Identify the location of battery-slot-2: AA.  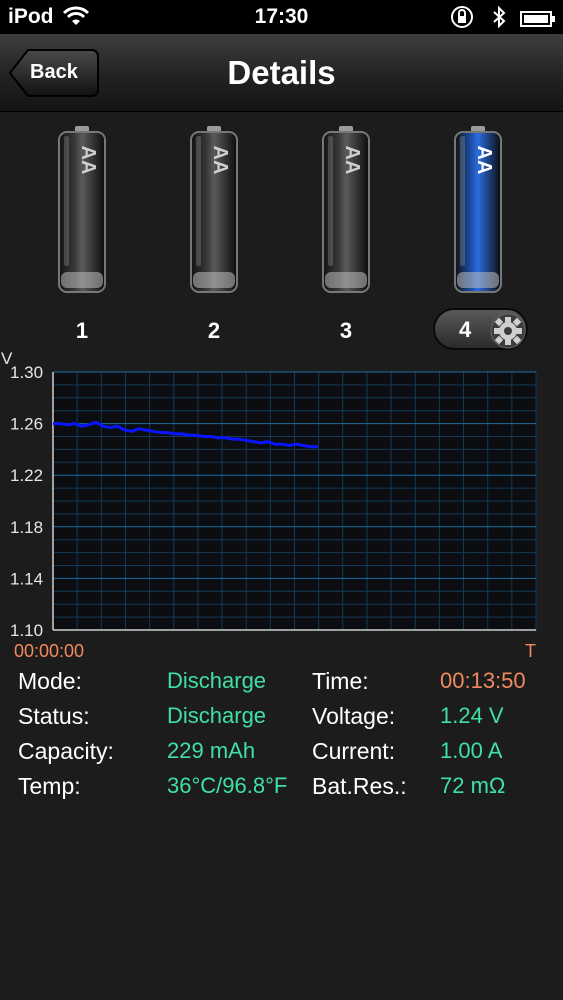
(214, 212).